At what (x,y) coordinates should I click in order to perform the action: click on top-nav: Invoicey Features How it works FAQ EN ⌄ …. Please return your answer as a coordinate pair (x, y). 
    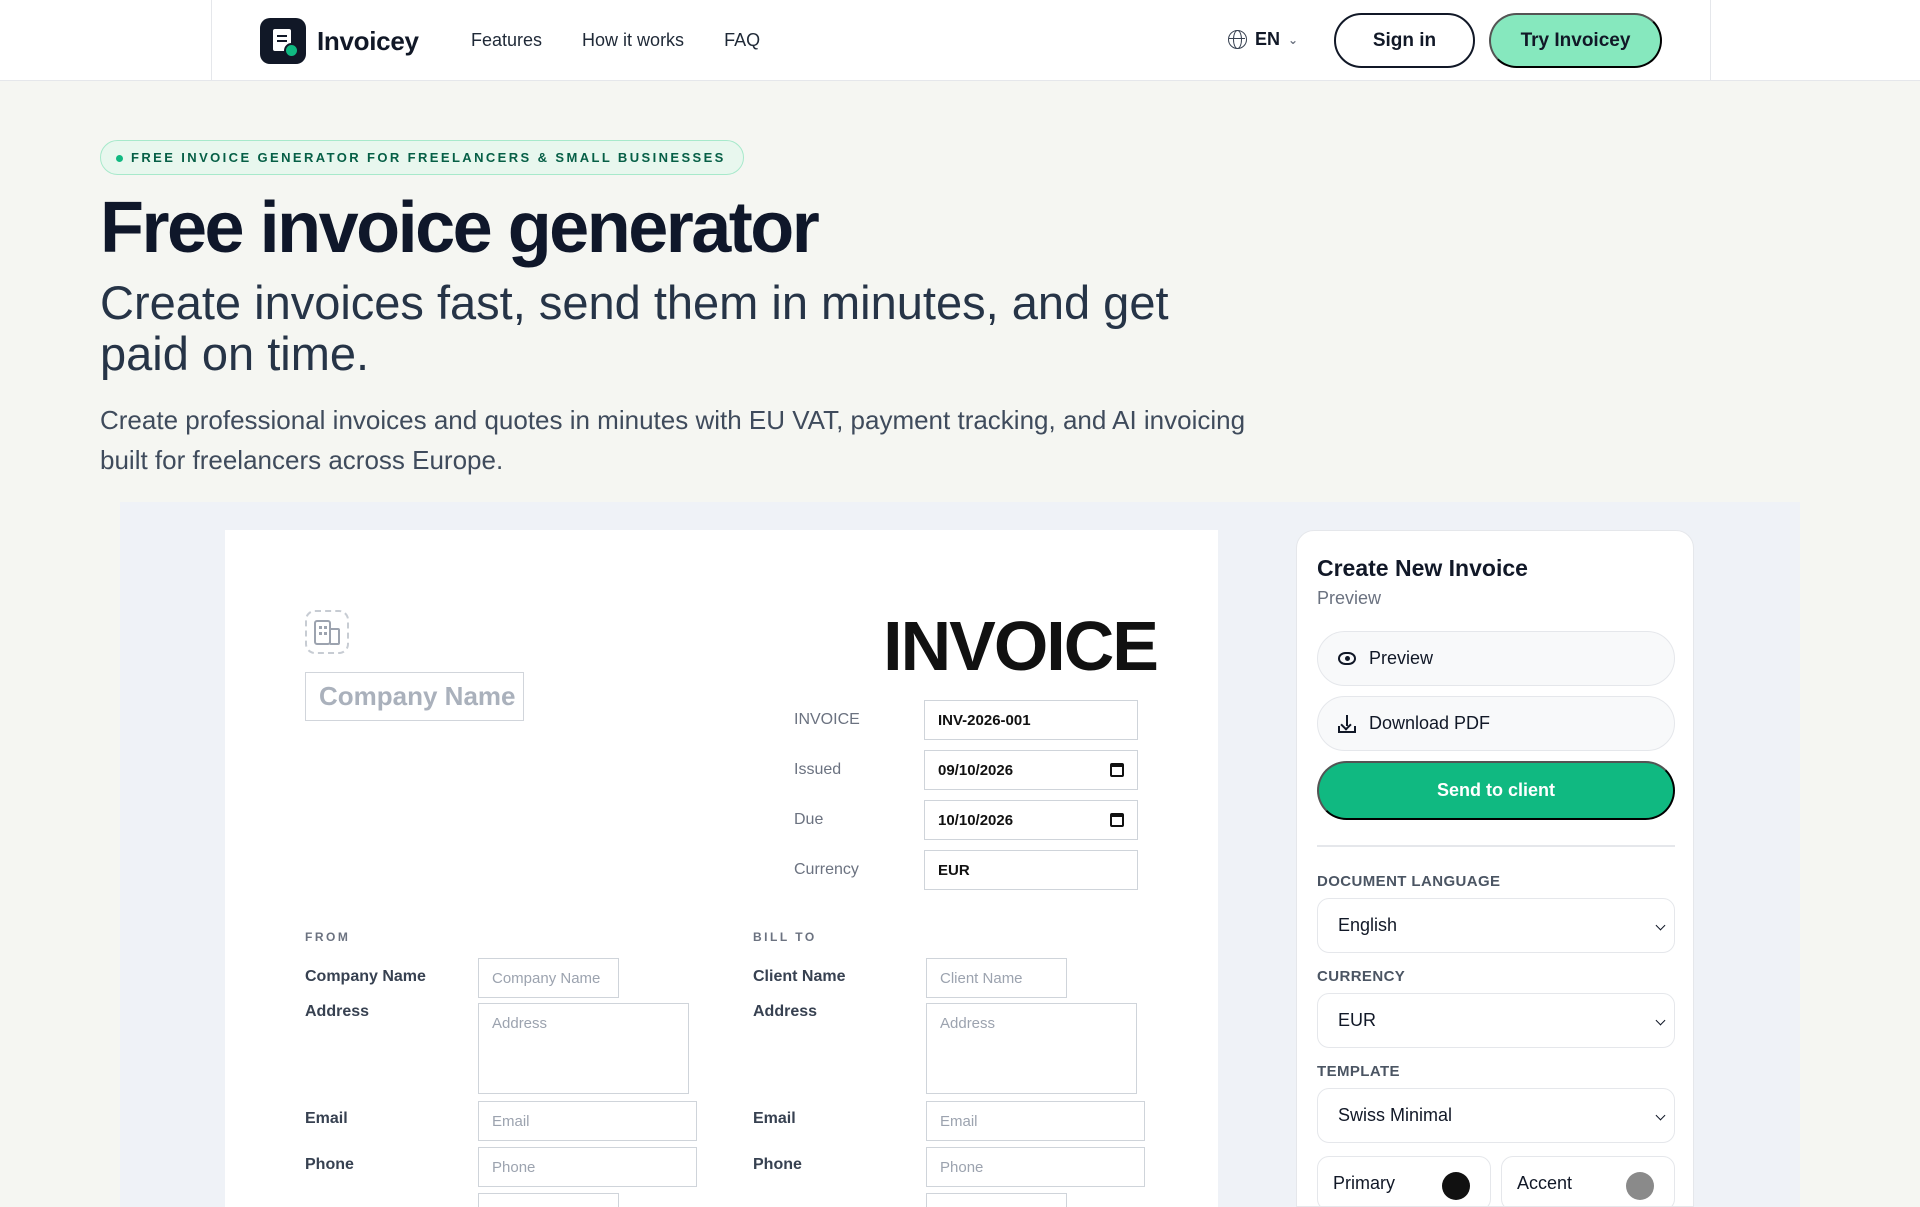
    Looking at the image, I should click on (960, 40).